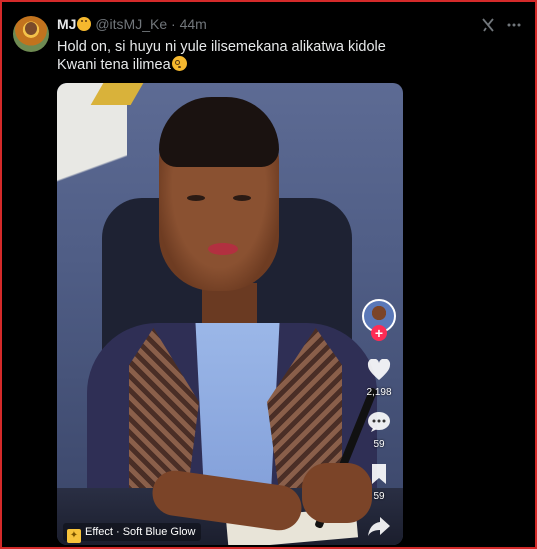 The height and width of the screenshot is (549, 537). What do you see at coordinates (74, 536) in the screenshot?
I see `effect-icon: ✦` at bounding box center [74, 536].